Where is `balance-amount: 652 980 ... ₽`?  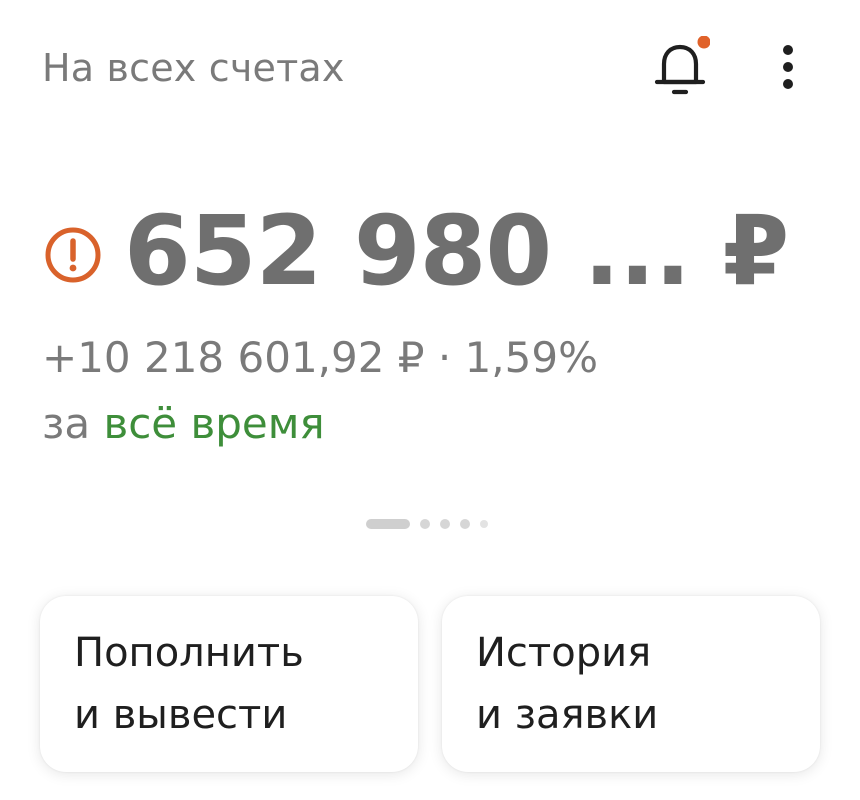
balance-amount: 652 980 ... ₽ is located at coordinates (456, 251).